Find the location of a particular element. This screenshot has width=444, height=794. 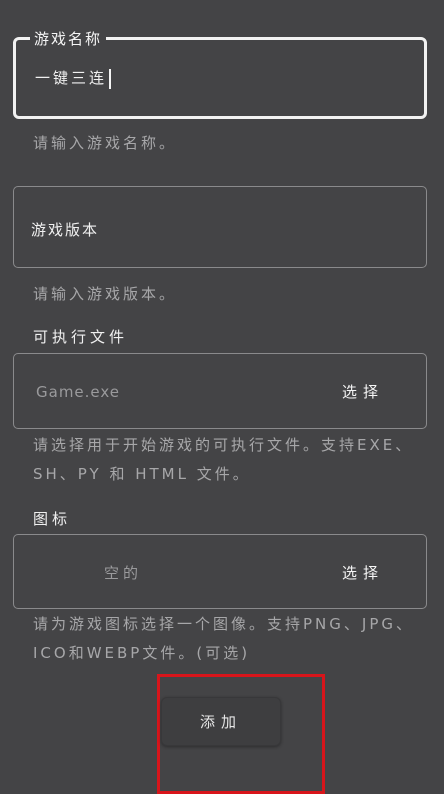

add-button: 添加 is located at coordinates (221, 721).